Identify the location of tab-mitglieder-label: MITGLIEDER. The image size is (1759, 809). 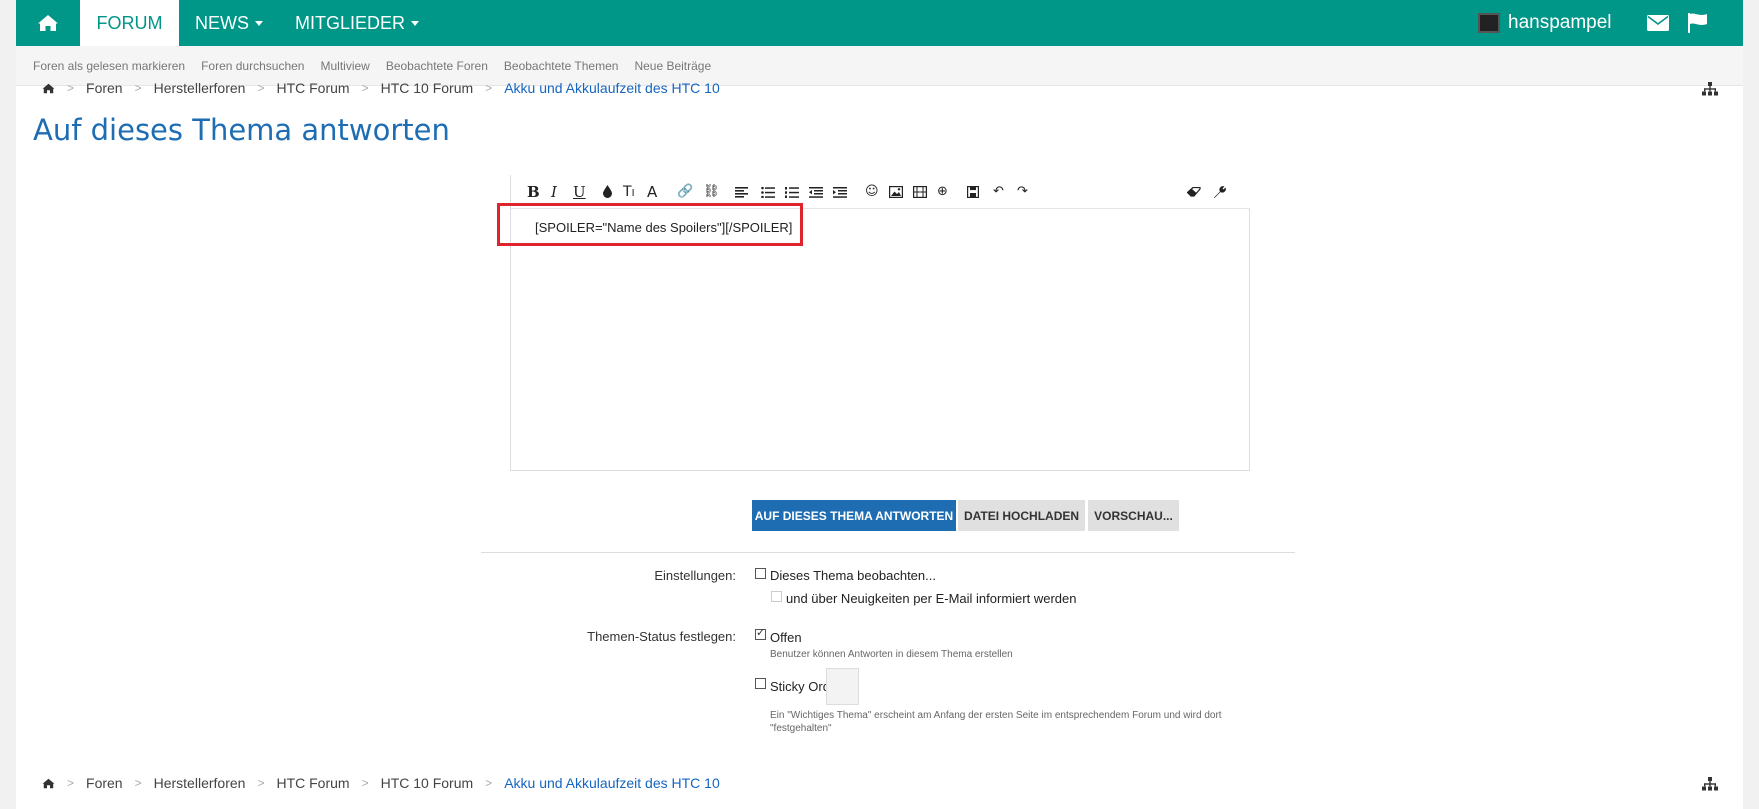
(350, 22).